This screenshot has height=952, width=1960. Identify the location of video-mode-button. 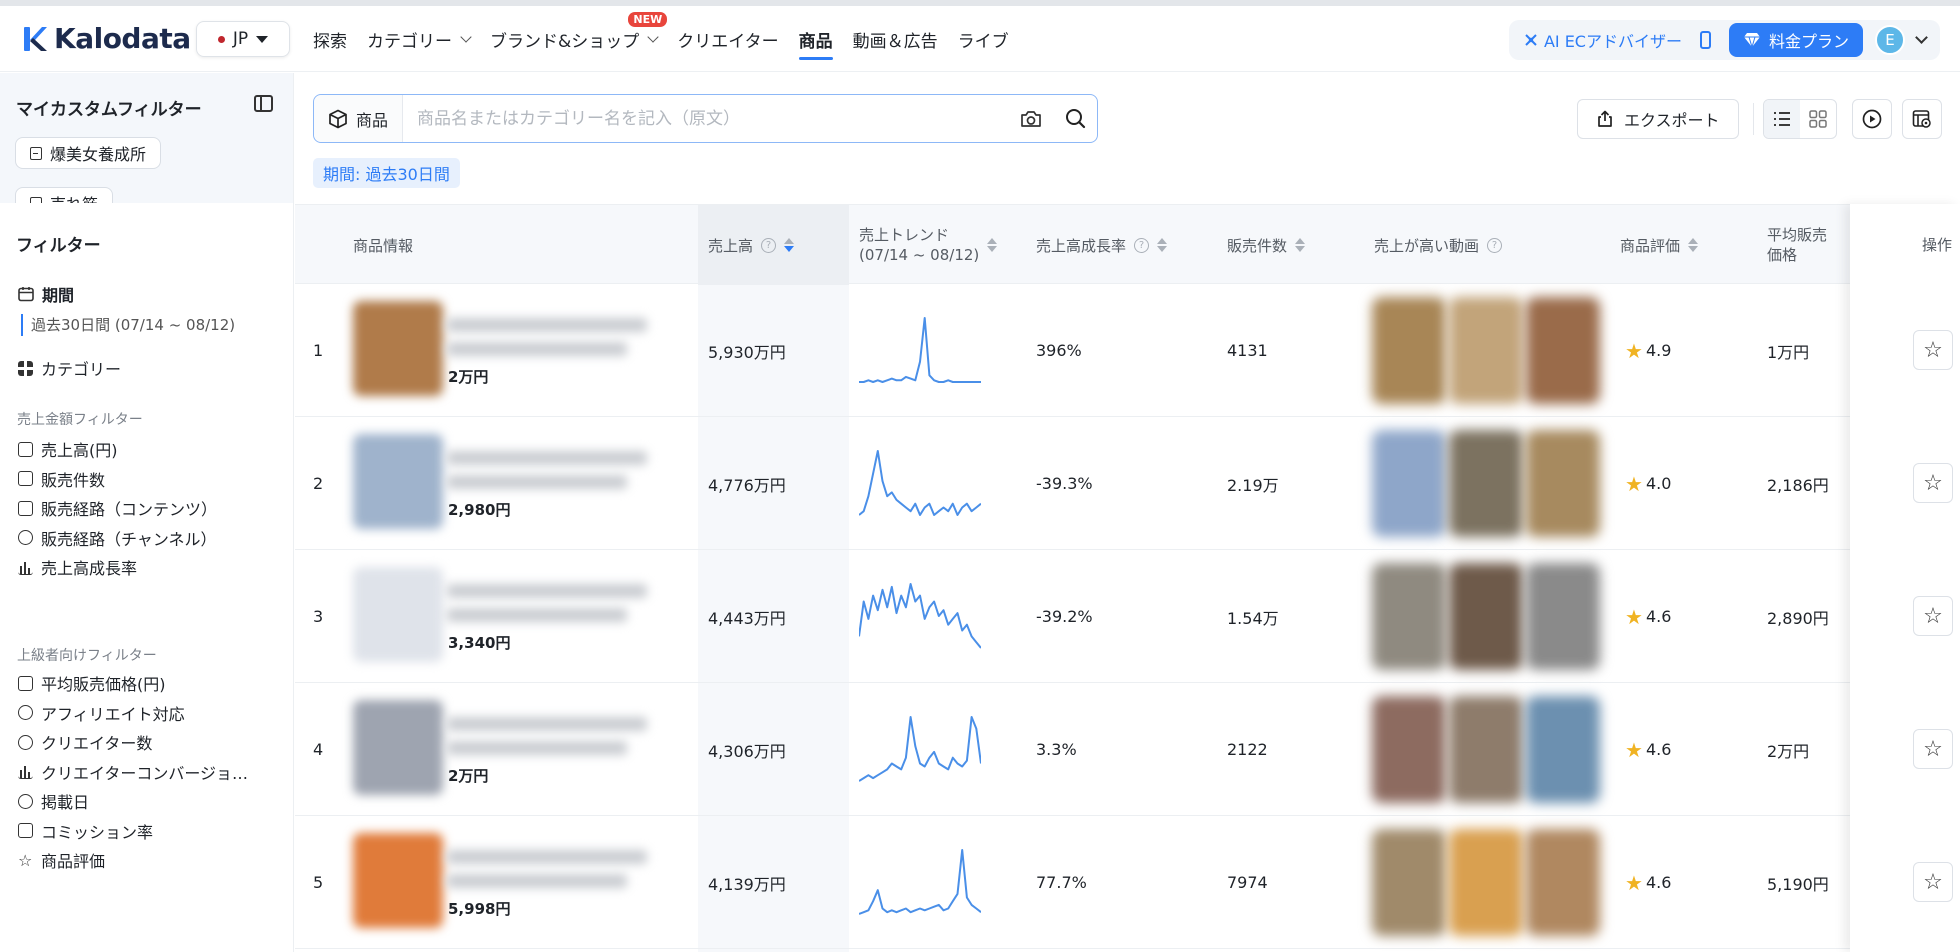
(1872, 119).